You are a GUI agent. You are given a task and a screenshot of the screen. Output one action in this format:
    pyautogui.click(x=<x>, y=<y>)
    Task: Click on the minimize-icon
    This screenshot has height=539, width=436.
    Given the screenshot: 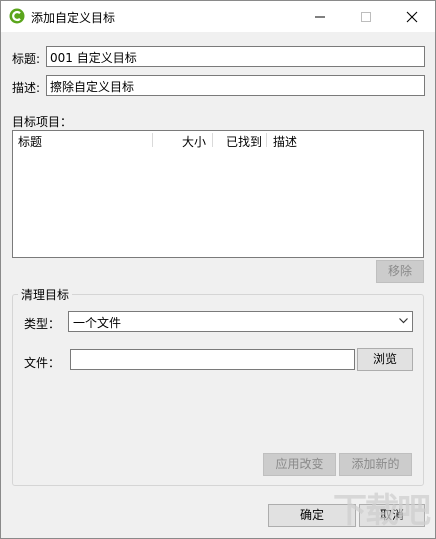 What is the action you would take?
    pyautogui.click(x=320, y=17)
    